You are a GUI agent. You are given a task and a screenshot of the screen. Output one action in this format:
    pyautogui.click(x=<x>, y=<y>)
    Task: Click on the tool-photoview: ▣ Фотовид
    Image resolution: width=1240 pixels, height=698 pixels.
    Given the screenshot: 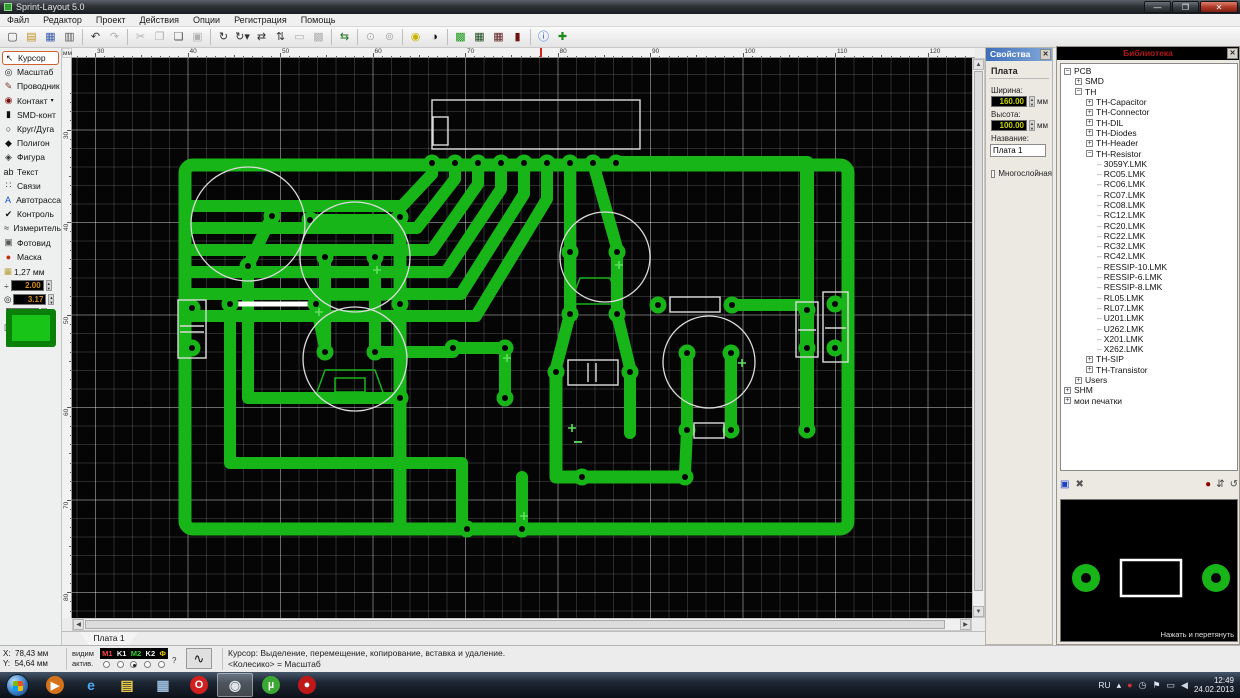 What is the action you would take?
    pyautogui.click(x=30, y=242)
    